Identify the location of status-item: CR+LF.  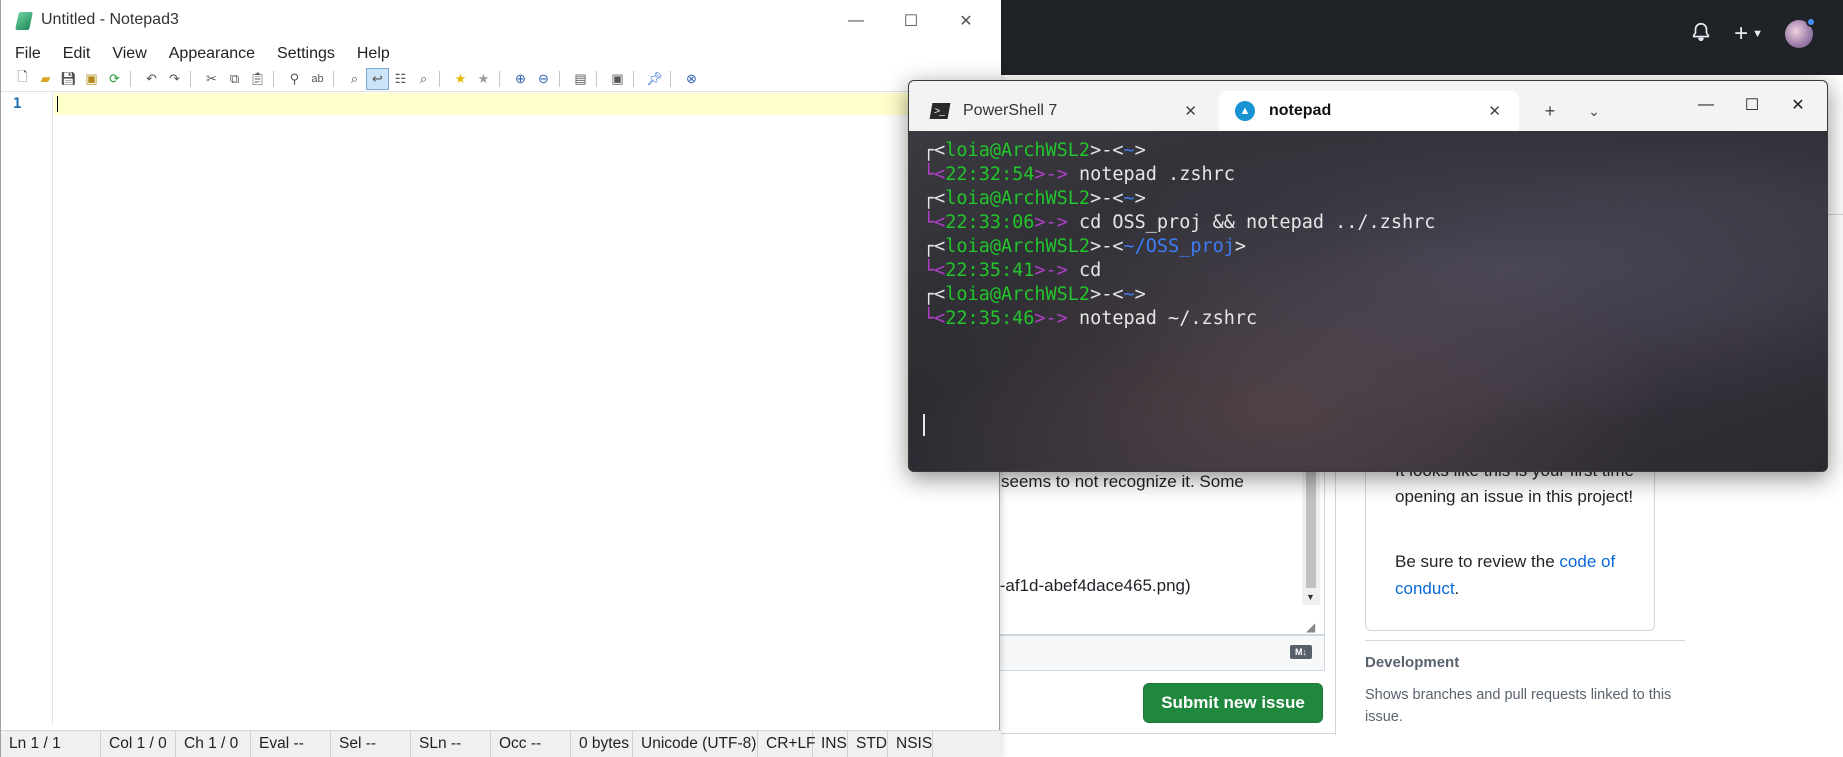
(787, 743).